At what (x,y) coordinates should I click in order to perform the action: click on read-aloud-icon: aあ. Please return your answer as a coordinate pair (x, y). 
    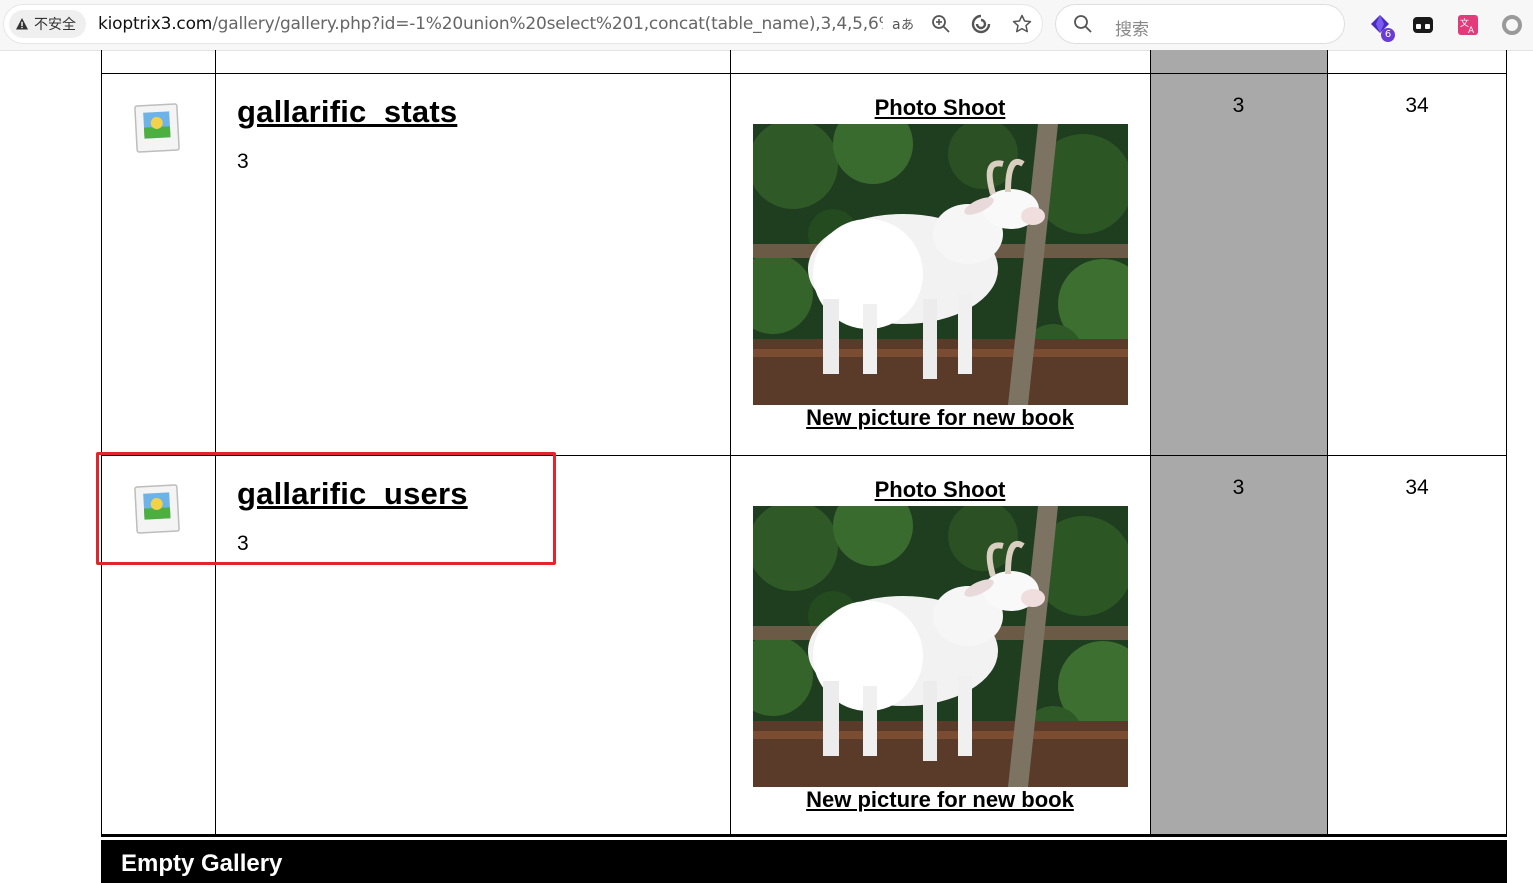
    Looking at the image, I should click on (902, 24).